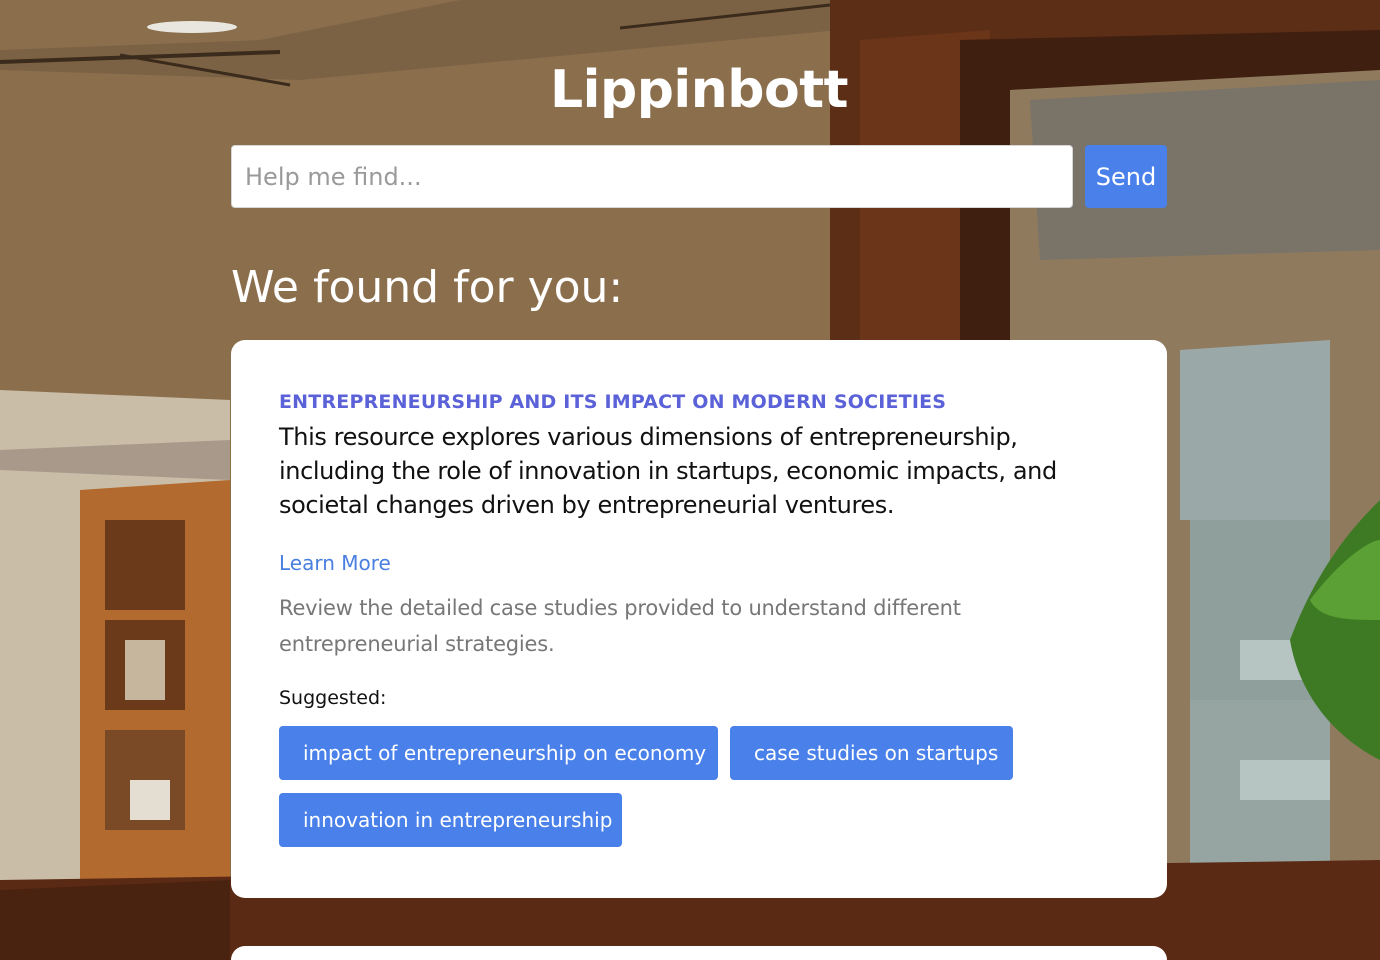 The height and width of the screenshot is (960, 1380). I want to click on next-result-card, so click(699, 953).